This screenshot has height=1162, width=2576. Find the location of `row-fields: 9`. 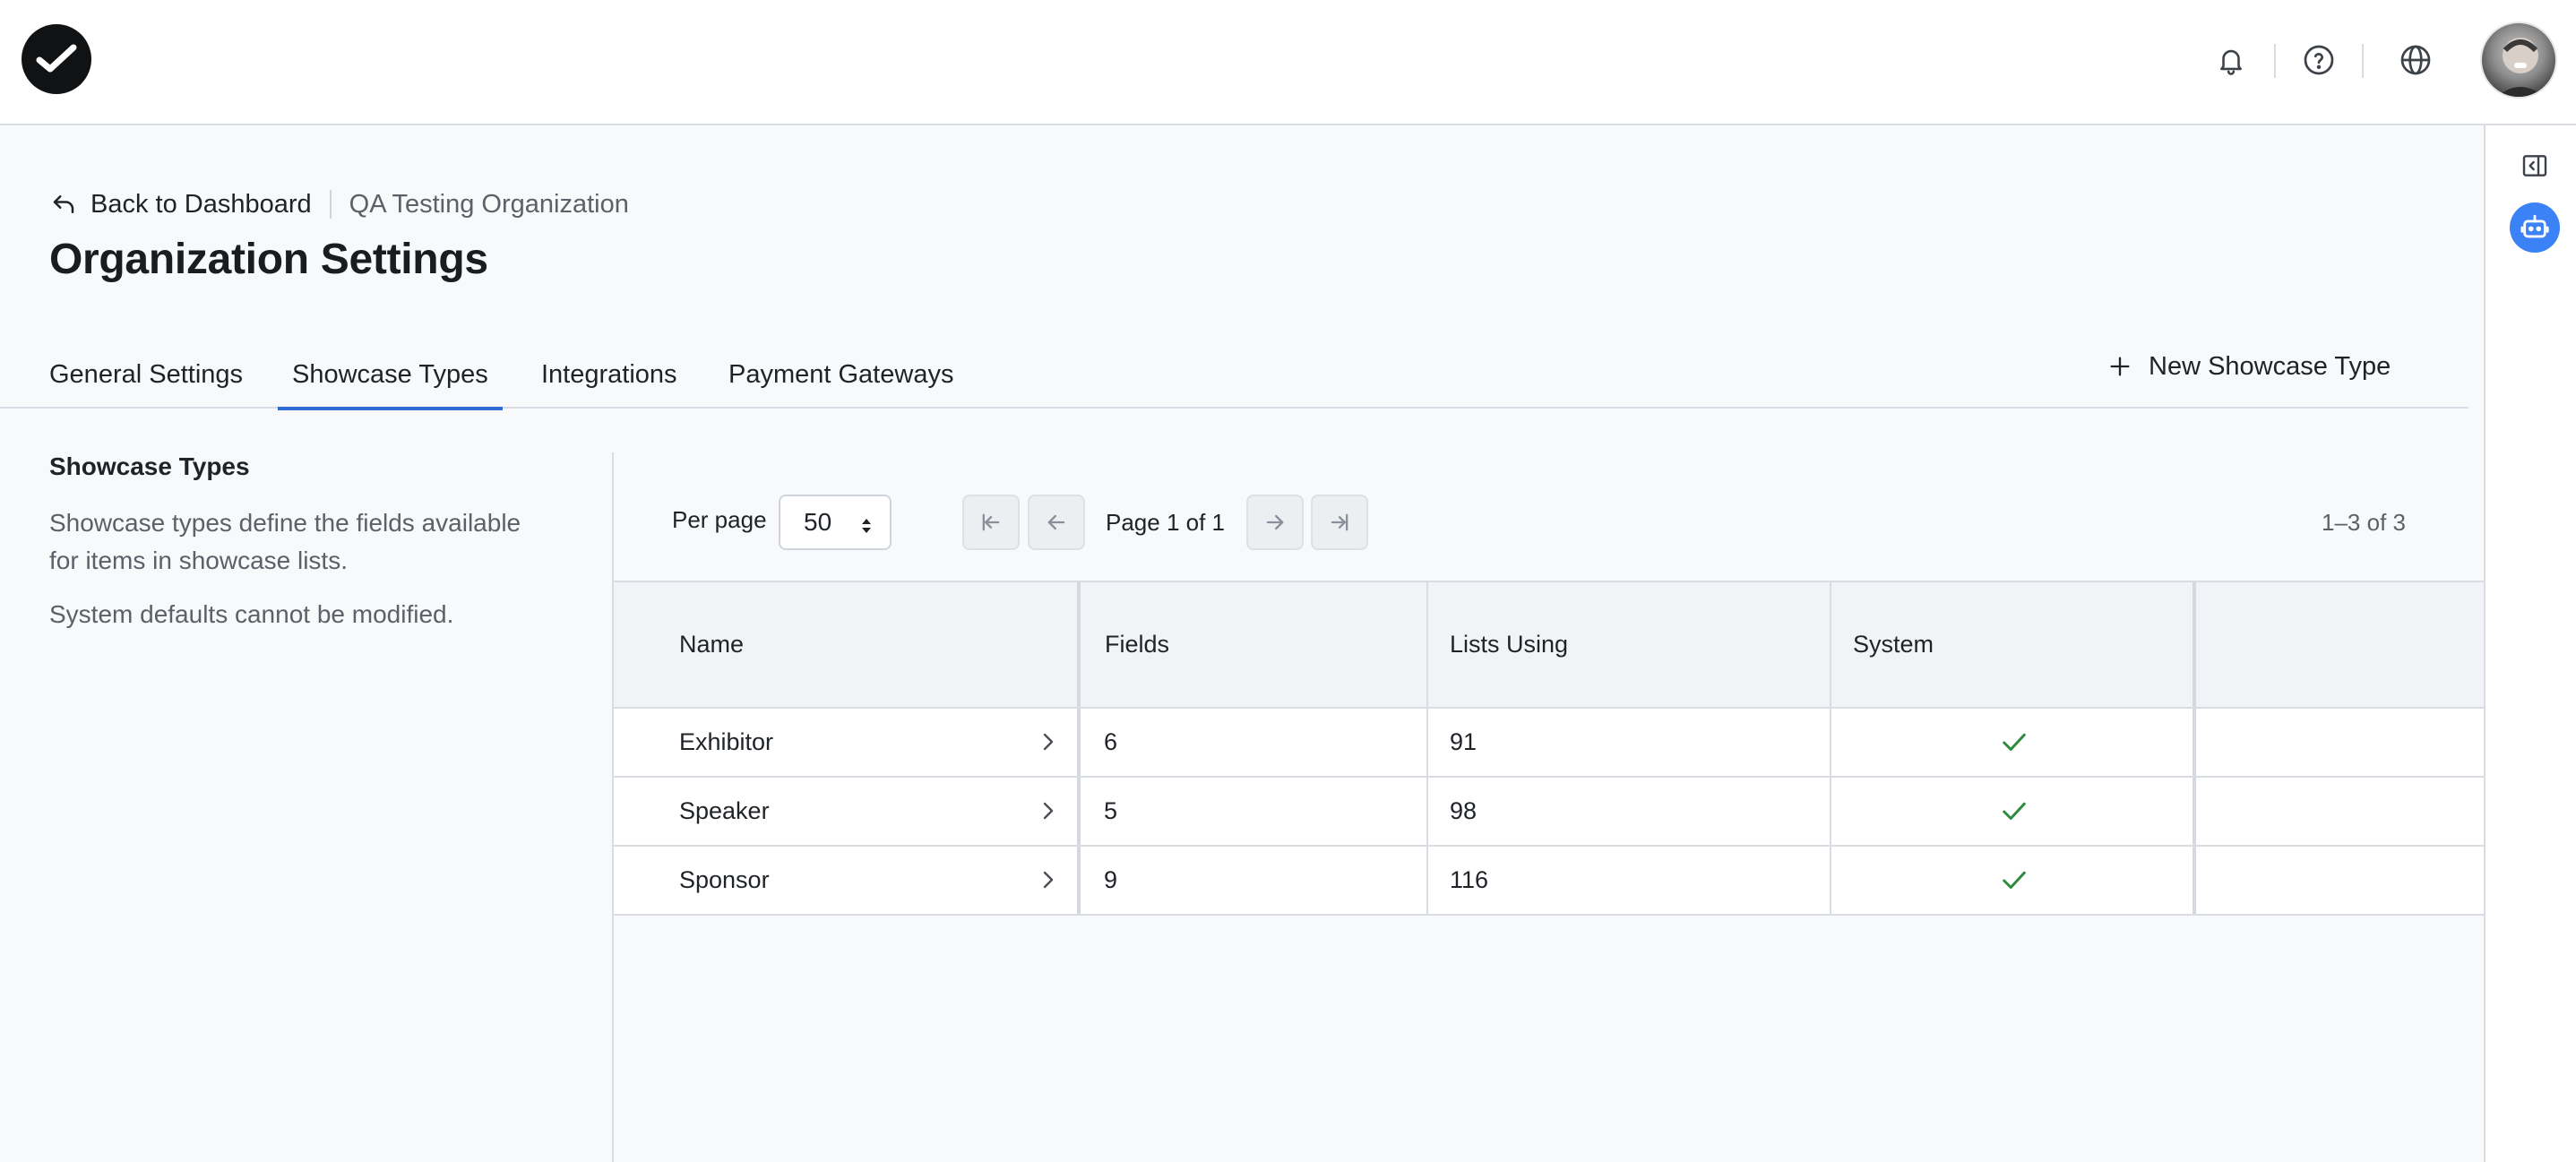

row-fields: 9 is located at coordinates (1111, 879).